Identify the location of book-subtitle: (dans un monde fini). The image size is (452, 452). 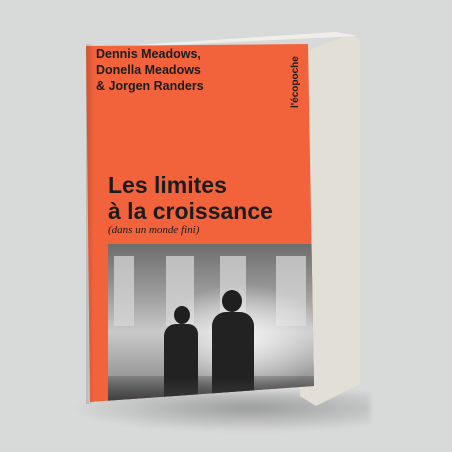
(154, 230).